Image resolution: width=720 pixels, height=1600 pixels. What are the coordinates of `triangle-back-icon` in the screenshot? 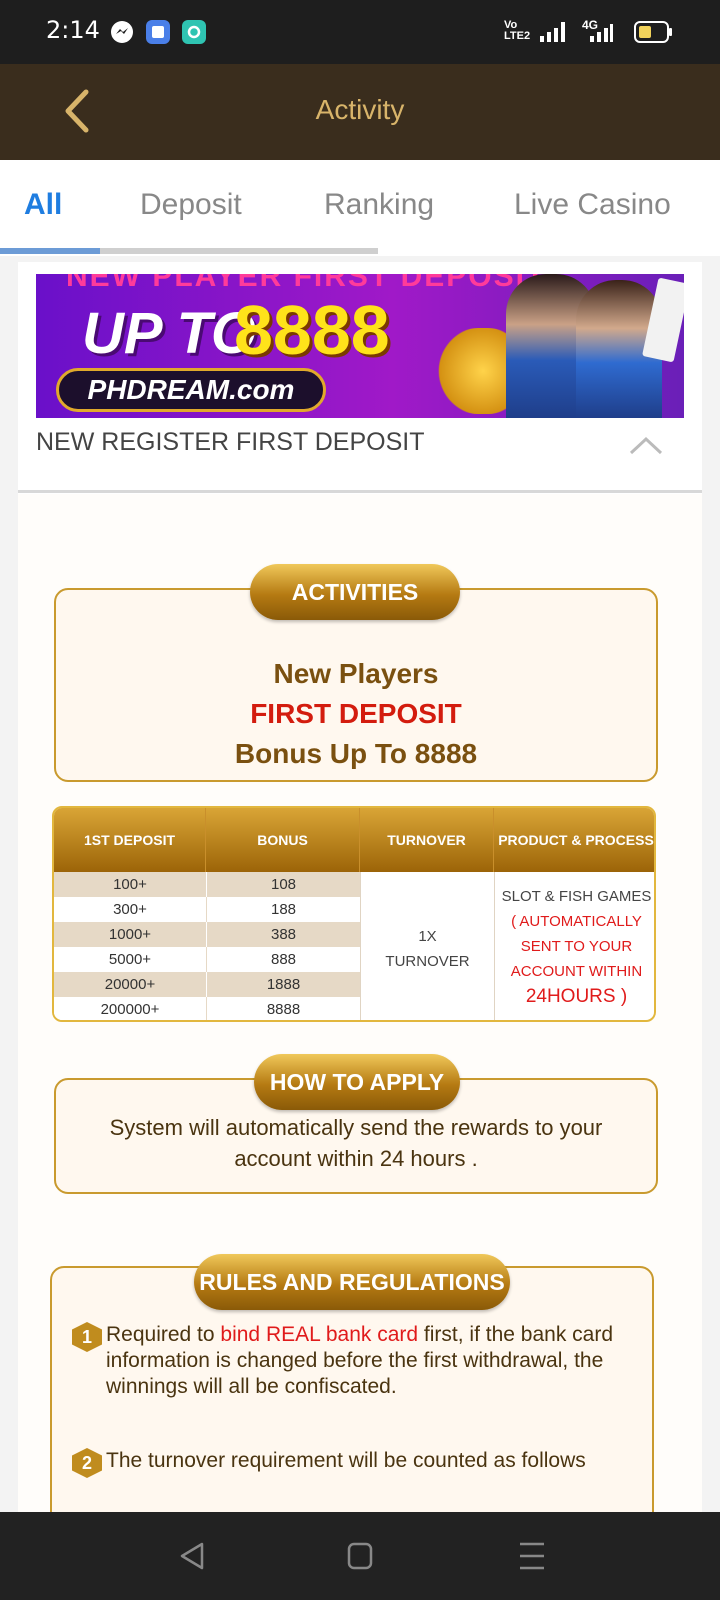 It's located at (192, 1556).